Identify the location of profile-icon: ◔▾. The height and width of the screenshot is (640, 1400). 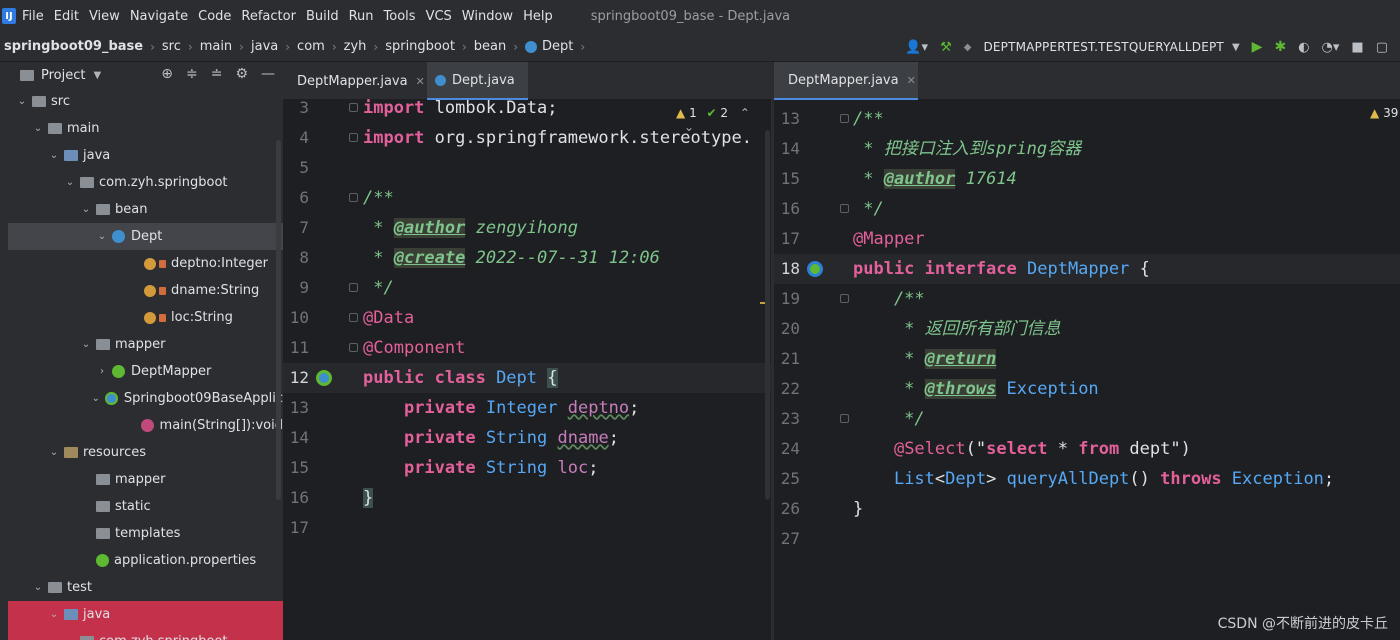
(1331, 47).